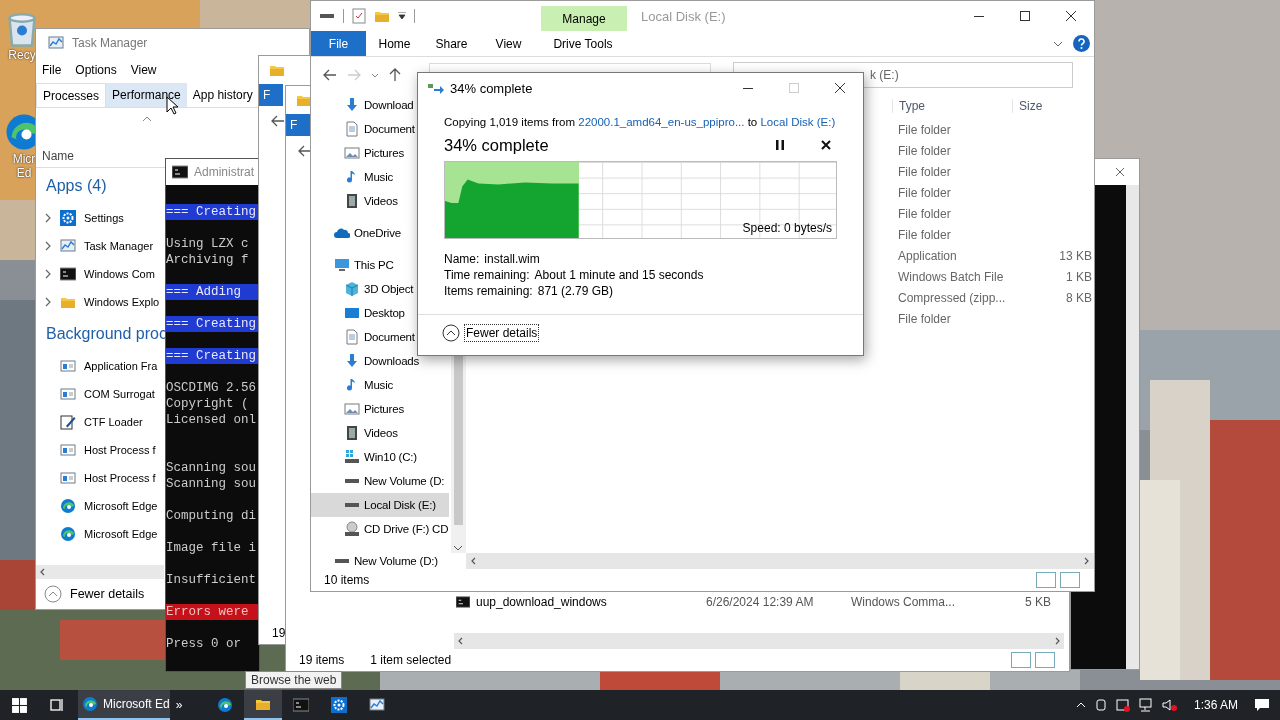 The height and width of the screenshot is (720, 1280). What do you see at coordinates (380, 361) in the screenshot?
I see `nav-item: Downloads` at bounding box center [380, 361].